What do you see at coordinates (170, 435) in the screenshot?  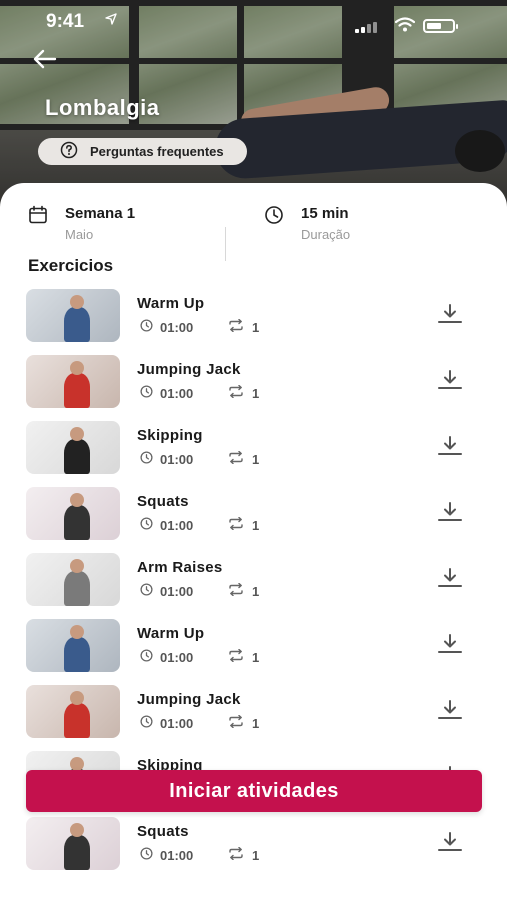 I see `exercise-name: Skipping` at bounding box center [170, 435].